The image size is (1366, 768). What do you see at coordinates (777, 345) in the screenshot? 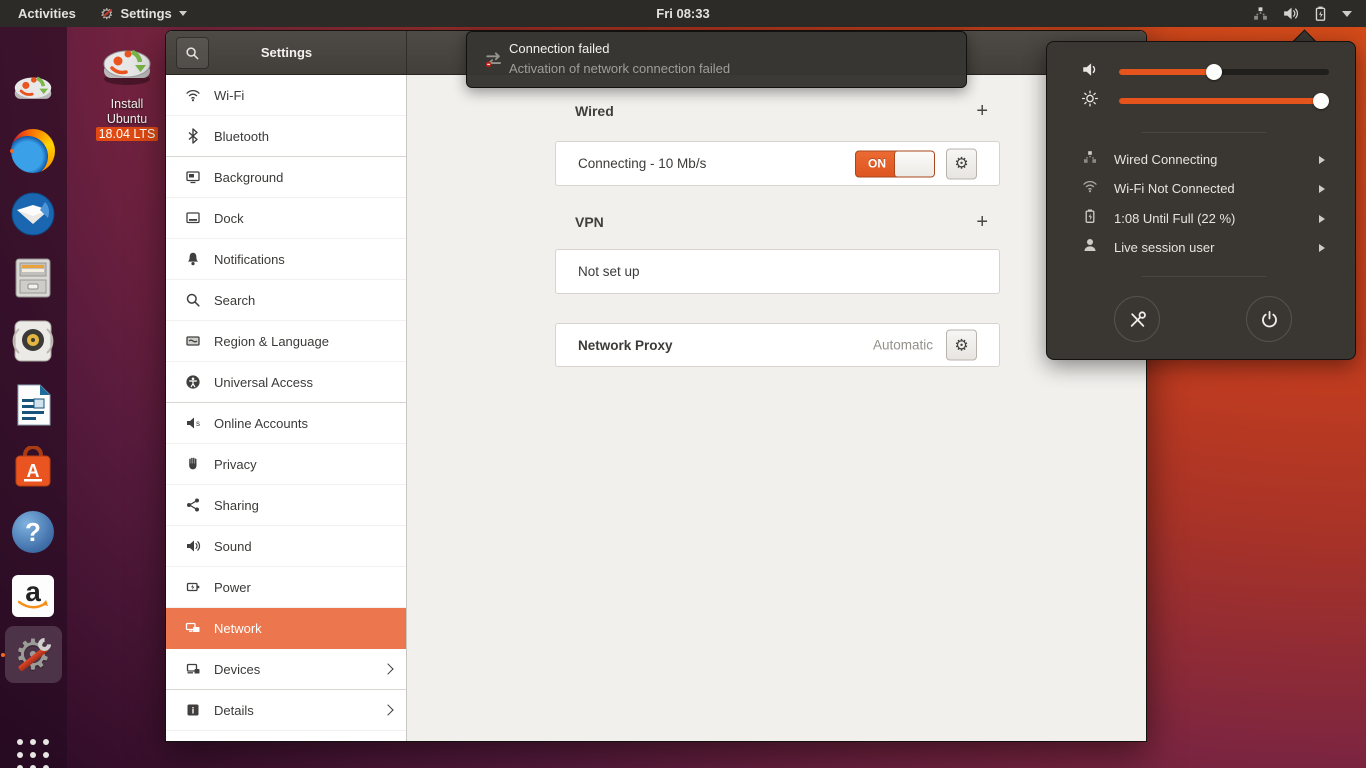
I see `network-proxy-row: Network Proxy Automatic ⚙` at bounding box center [777, 345].